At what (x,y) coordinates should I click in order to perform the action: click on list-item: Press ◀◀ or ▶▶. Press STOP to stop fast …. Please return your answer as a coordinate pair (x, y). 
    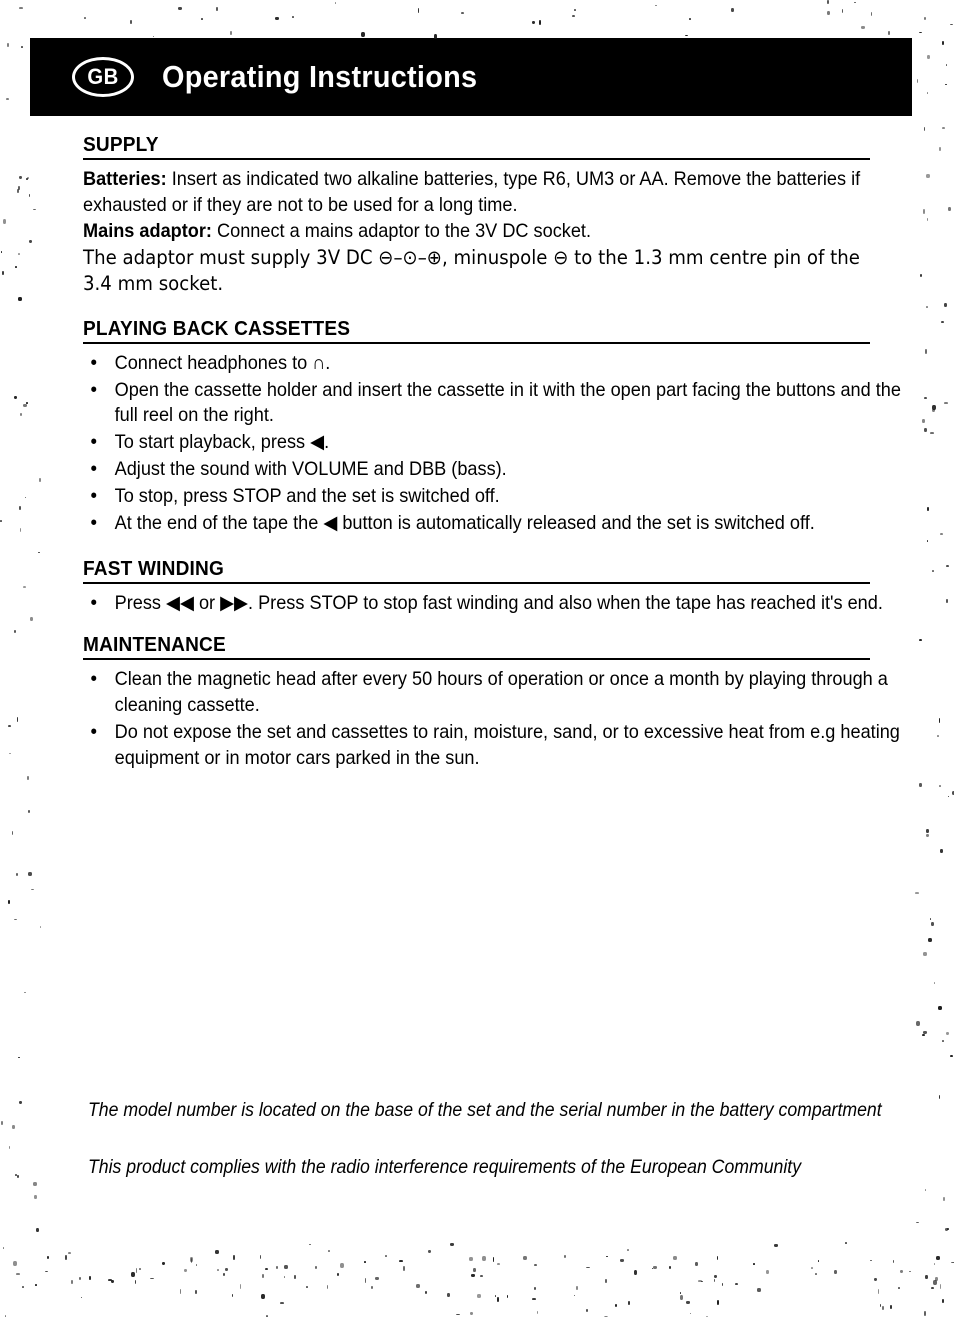
    Looking at the image, I should click on (498, 603).